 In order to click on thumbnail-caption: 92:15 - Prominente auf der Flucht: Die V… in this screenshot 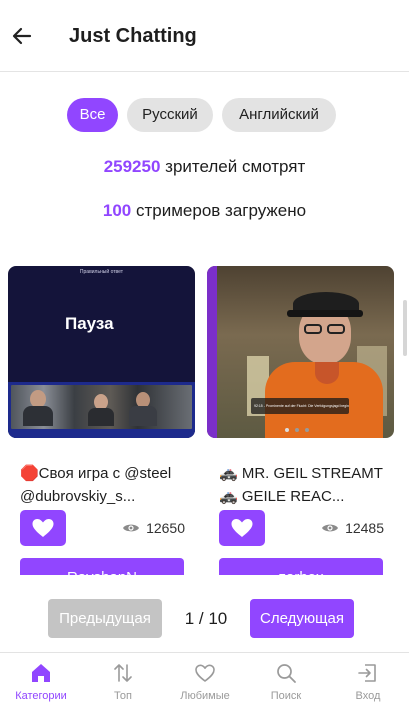, I will do `click(301, 406)`.